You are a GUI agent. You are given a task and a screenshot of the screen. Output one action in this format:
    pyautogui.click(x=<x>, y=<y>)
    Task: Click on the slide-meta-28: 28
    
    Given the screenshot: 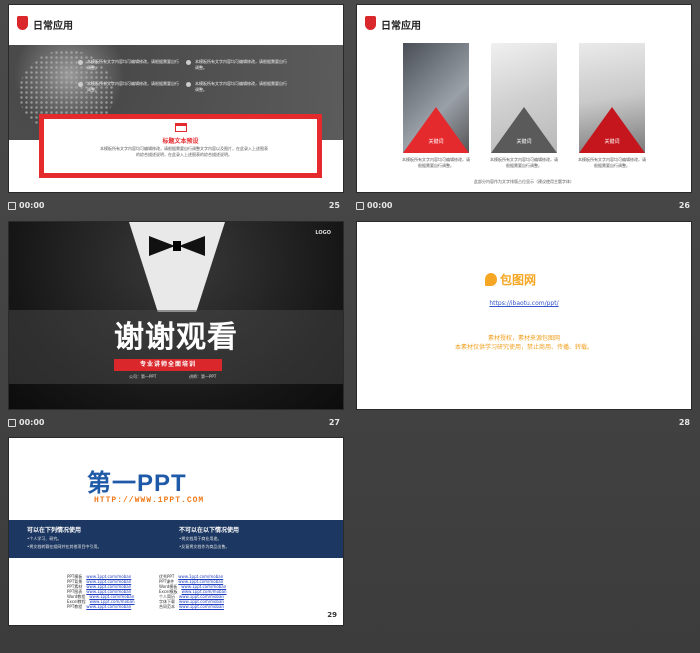 What is the action you would take?
    pyautogui.click(x=523, y=424)
    